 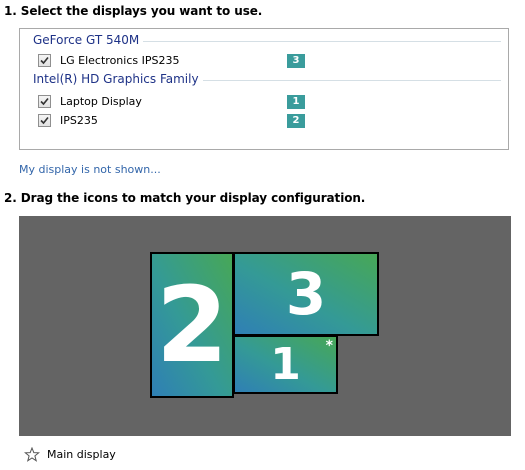 What do you see at coordinates (88, 40) in the screenshot?
I see `group-header-geforce: GeForce GT 540M` at bounding box center [88, 40].